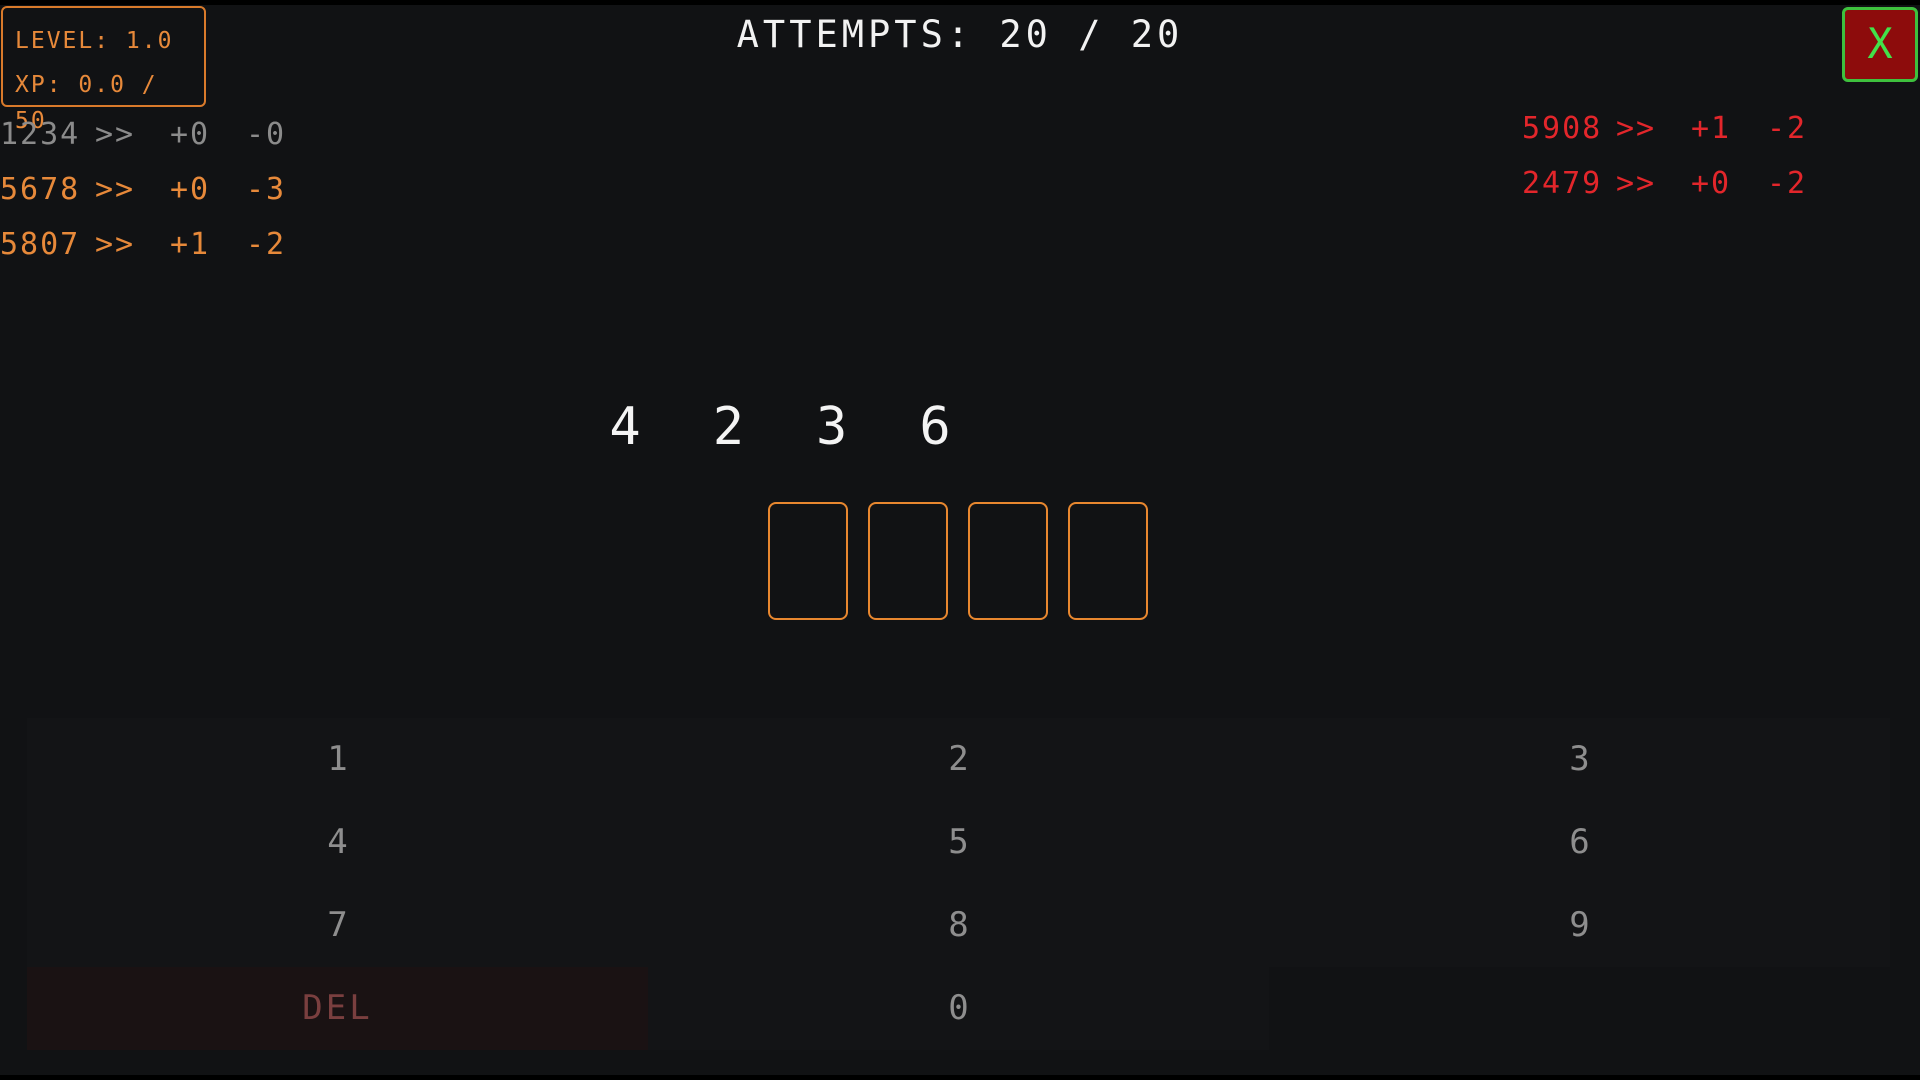 This screenshot has width=1920, height=1080. I want to click on history-row: 5678 >> +0 -3, so click(142, 197).